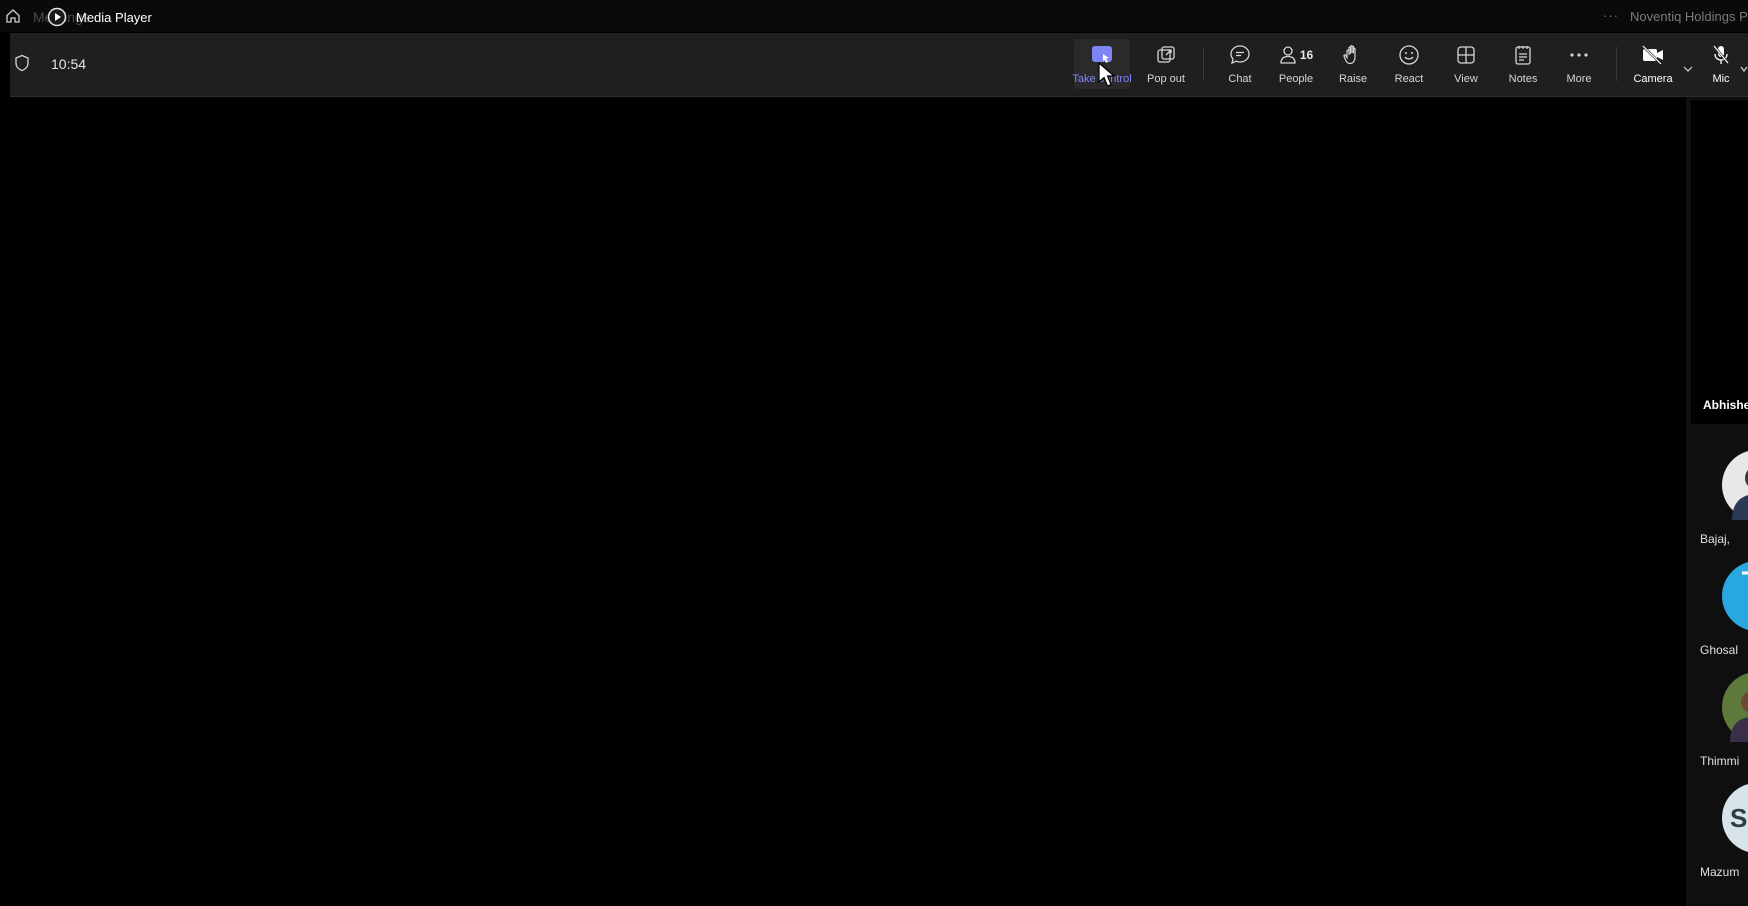  Describe the element at coordinates (1720, 761) in the screenshot. I see `participant-name: Thimmi` at that location.